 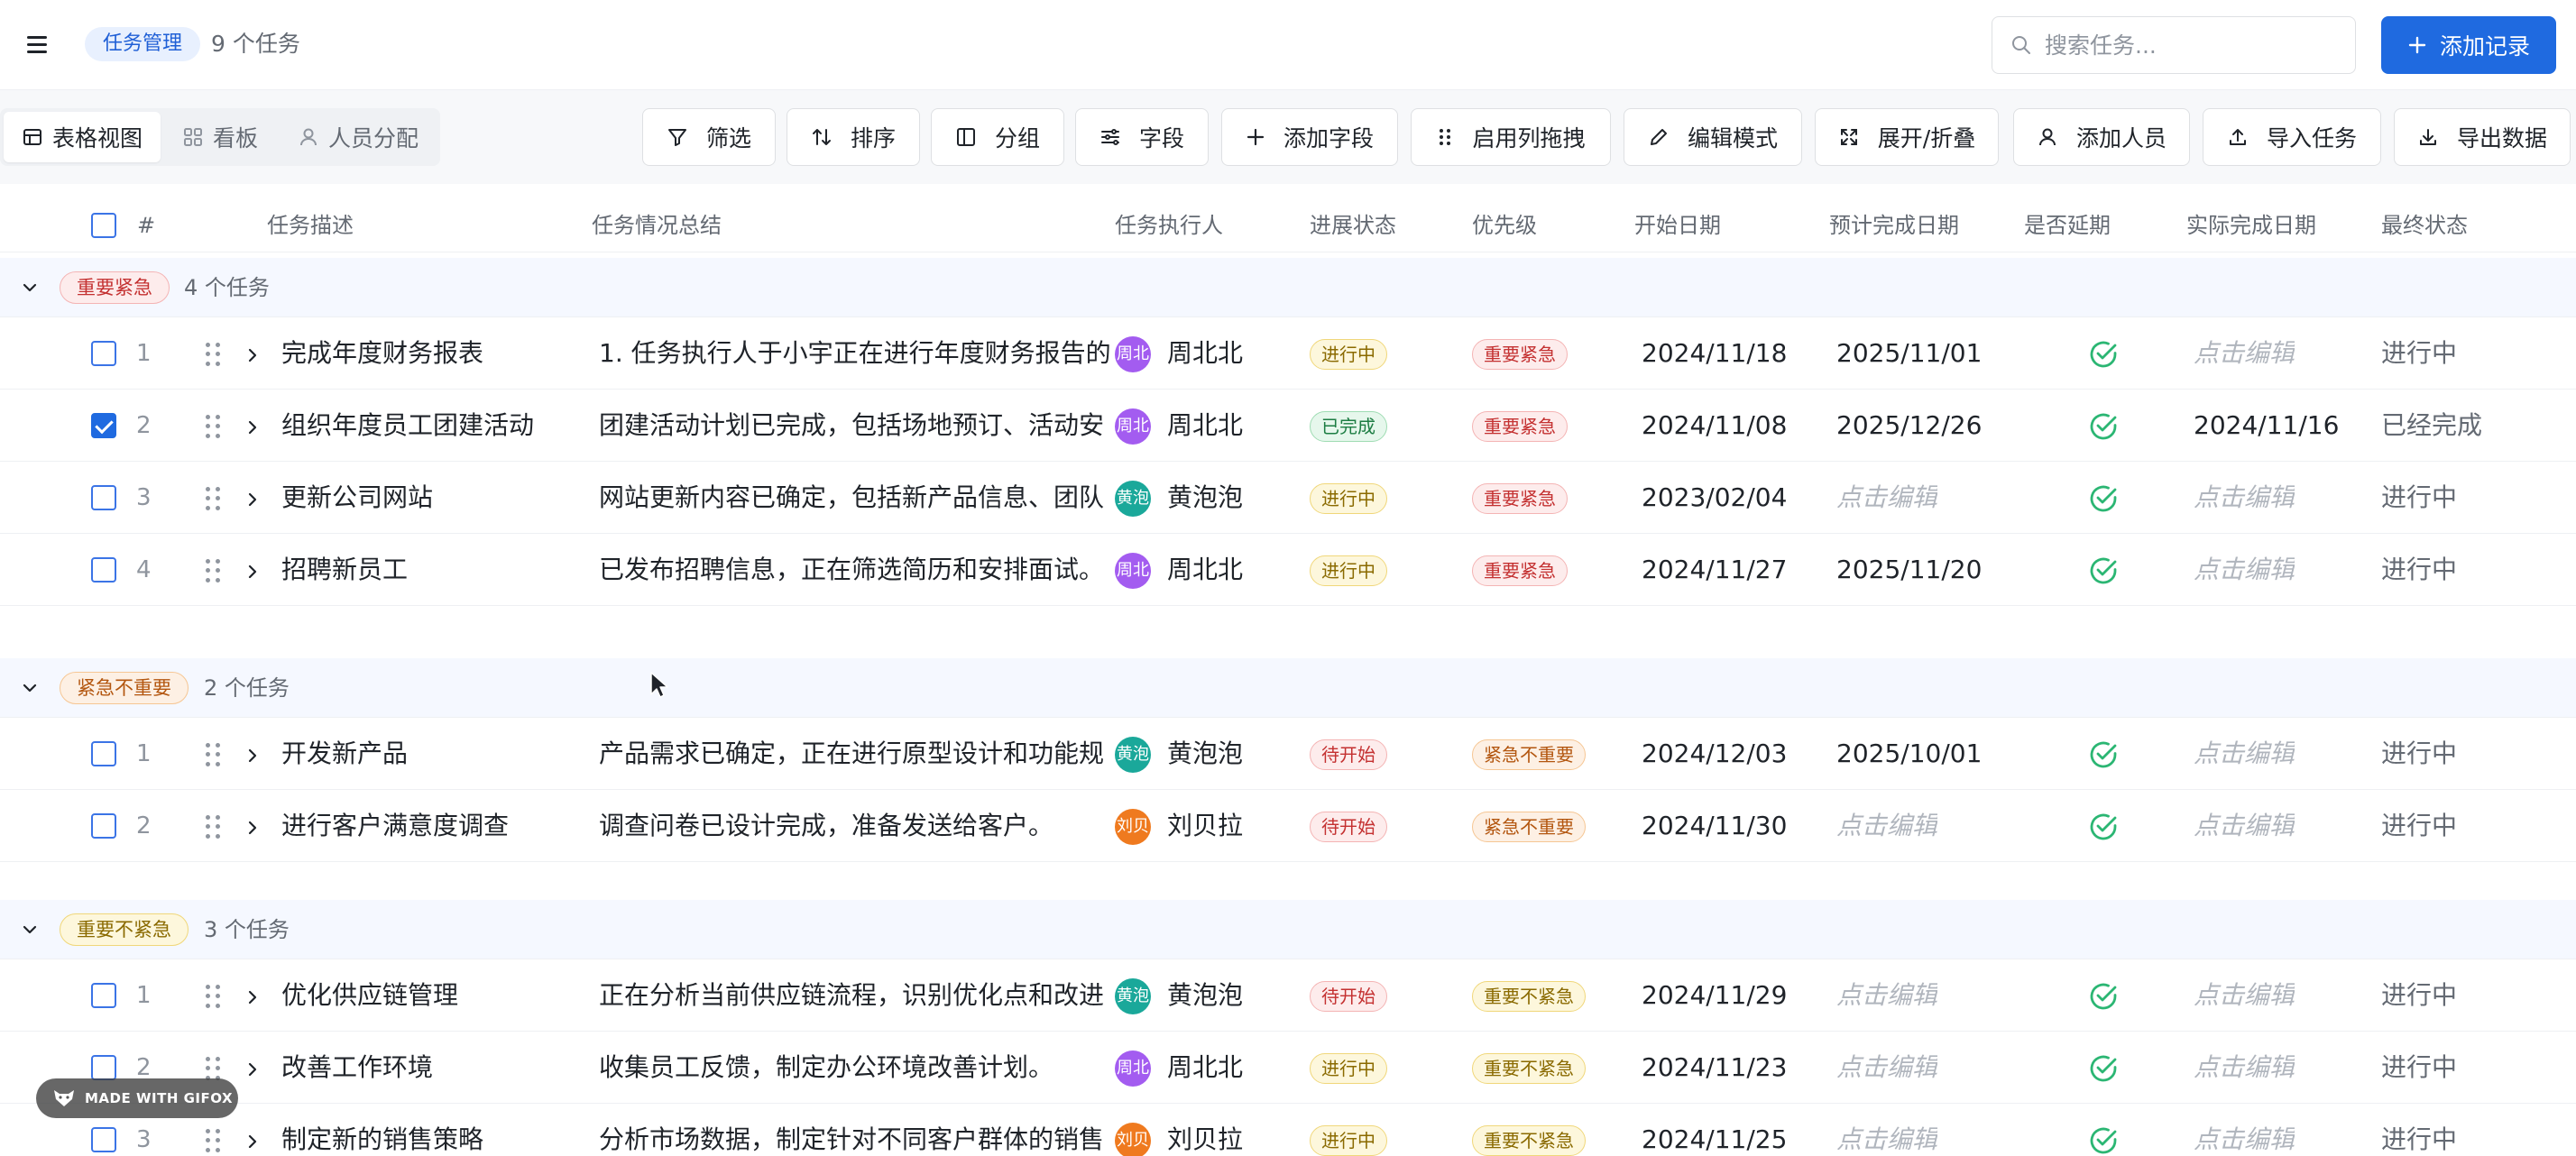 I want to click on task-owner: 周北北, so click(x=1205, y=426).